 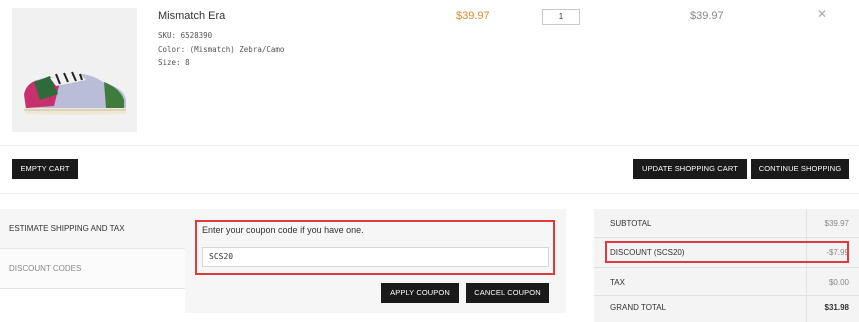 What do you see at coordinates (727, 252) in the screenshot?
I see `discount-highlight` at bounding box center [727, 252].